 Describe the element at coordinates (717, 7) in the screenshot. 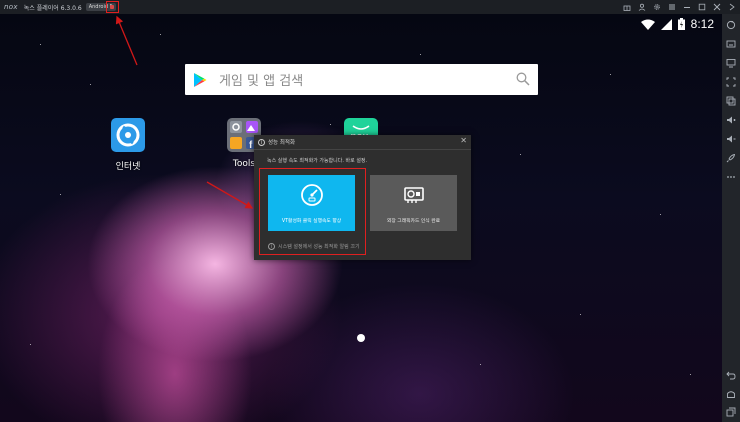

I see `close-icon` at that location.